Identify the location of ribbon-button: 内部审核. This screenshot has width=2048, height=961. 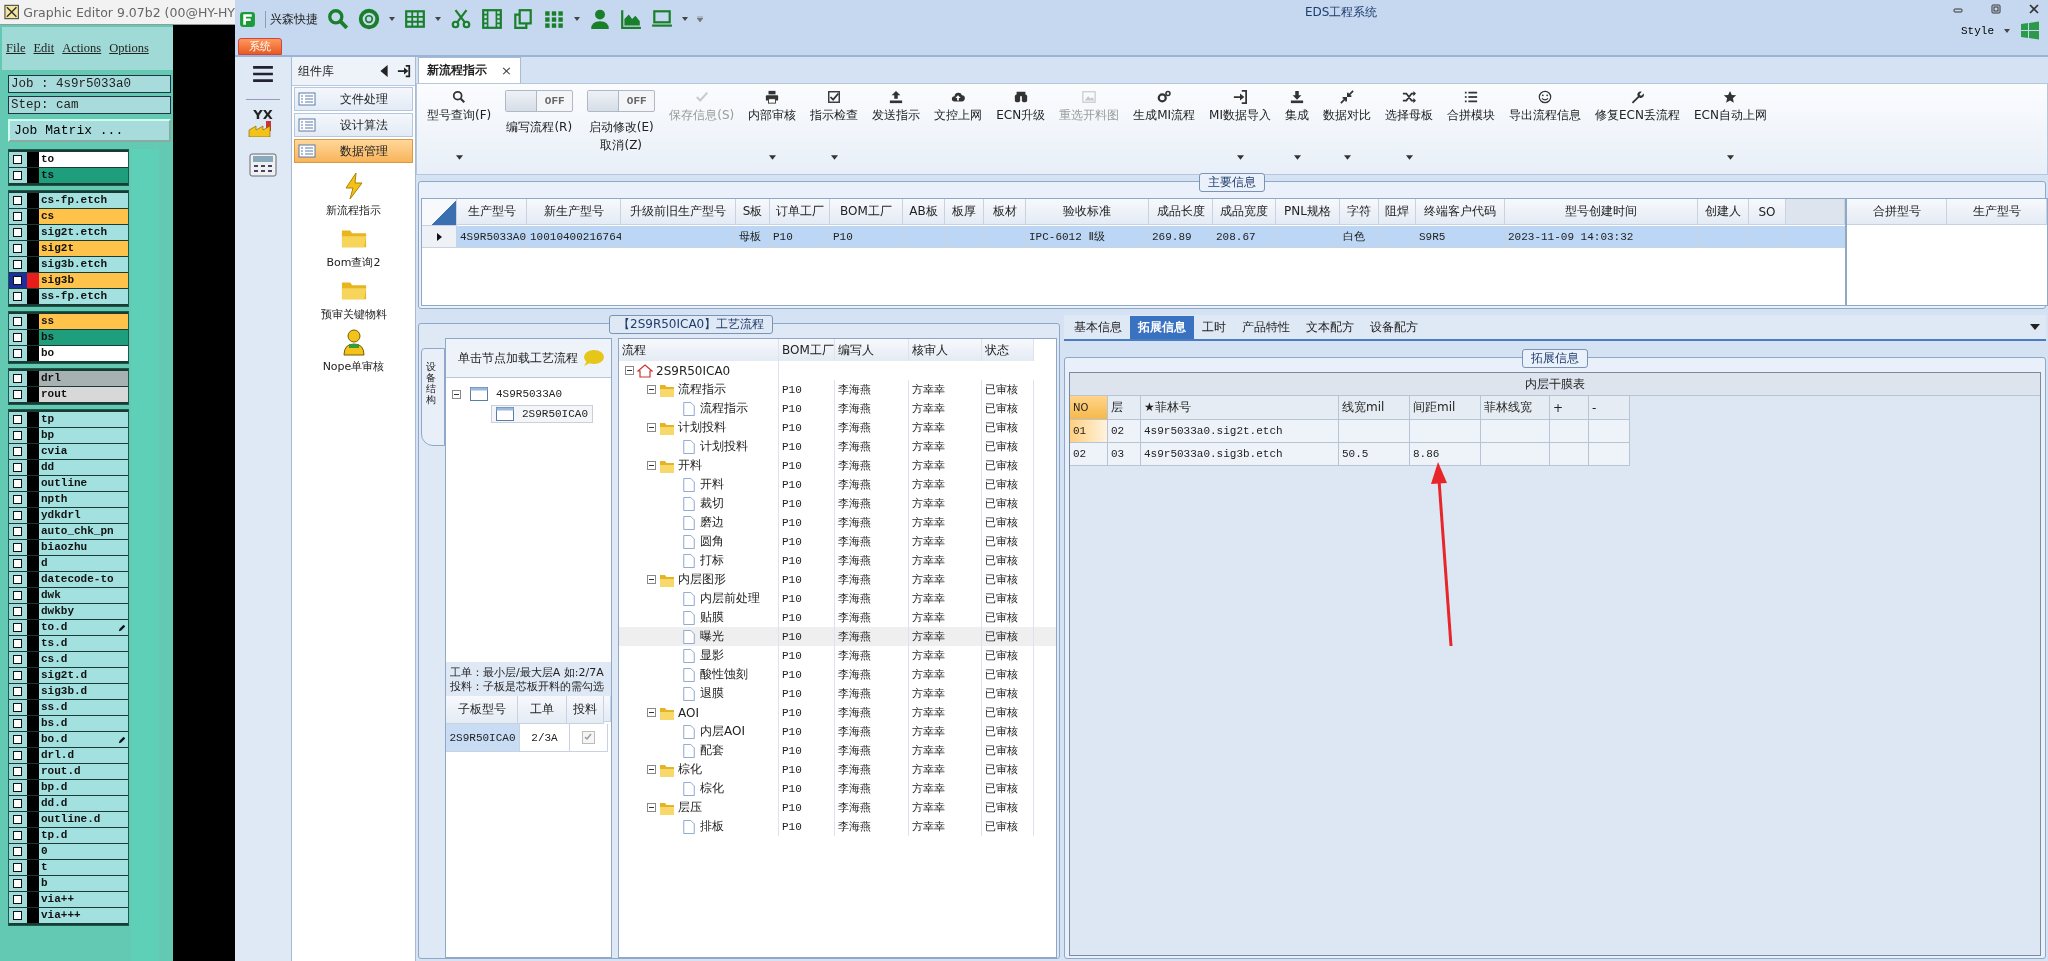
(772, 127).